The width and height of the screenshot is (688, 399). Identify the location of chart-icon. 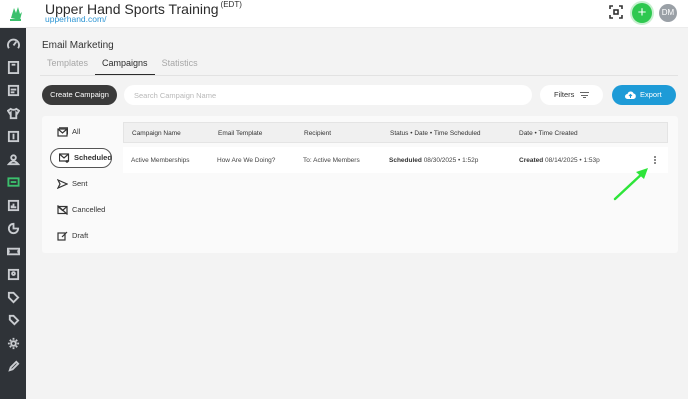
(13, 228).